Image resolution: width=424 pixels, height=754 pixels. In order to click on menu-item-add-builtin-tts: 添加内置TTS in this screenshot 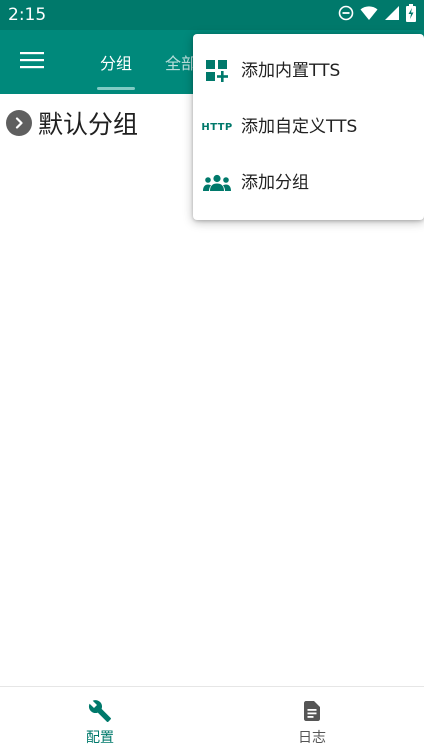, I will do `click(308, 71)`.